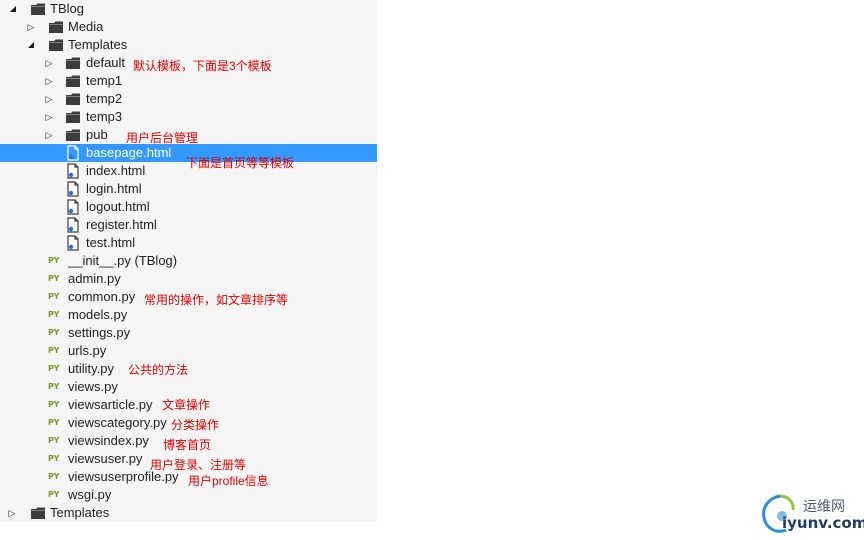 Image resolution: width=864 pixels, height=540 pixels. Describe the element at coordinates (188, 333) in the screenshot. I see `tree-item: PY settings.py` at that location.